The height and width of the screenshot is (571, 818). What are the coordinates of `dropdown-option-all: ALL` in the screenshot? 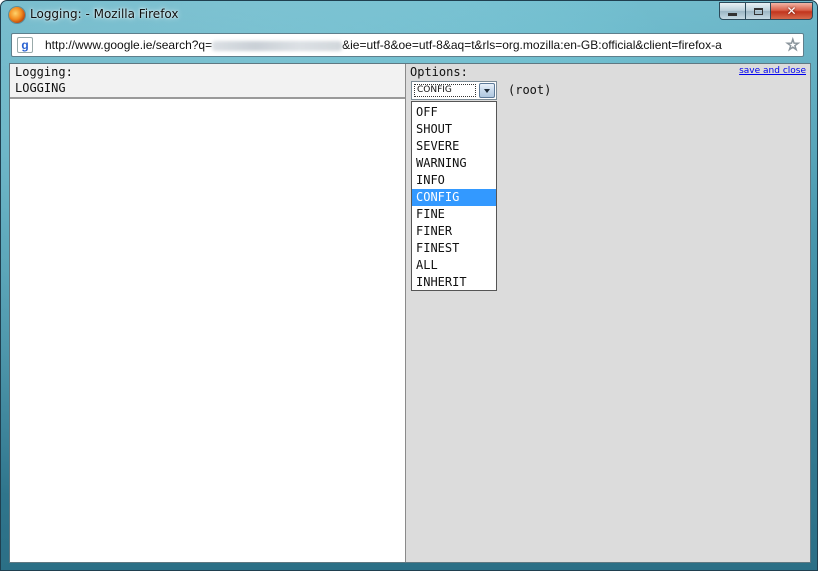 It's located at (454, 265).